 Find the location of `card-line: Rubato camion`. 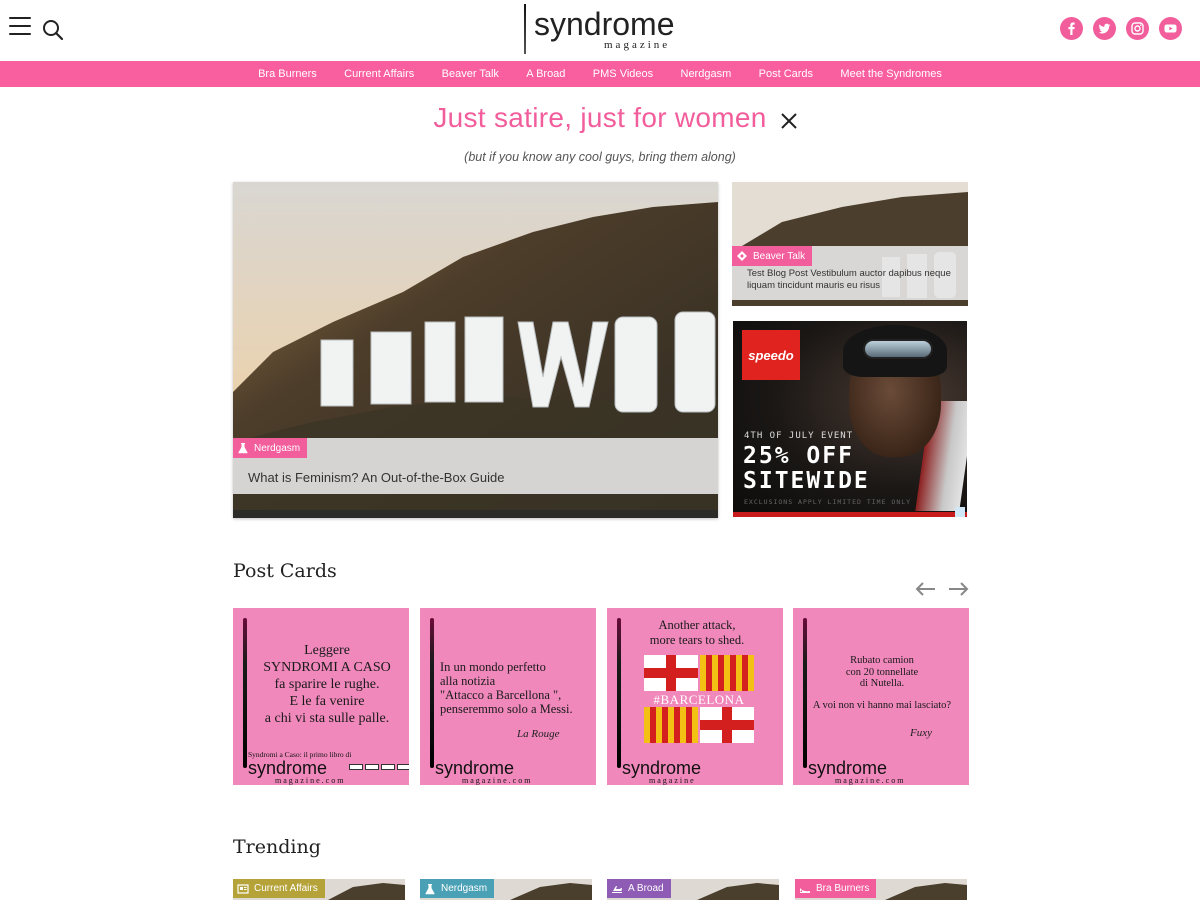

card-line: Rubato camion is located at coordinates (882, 660).